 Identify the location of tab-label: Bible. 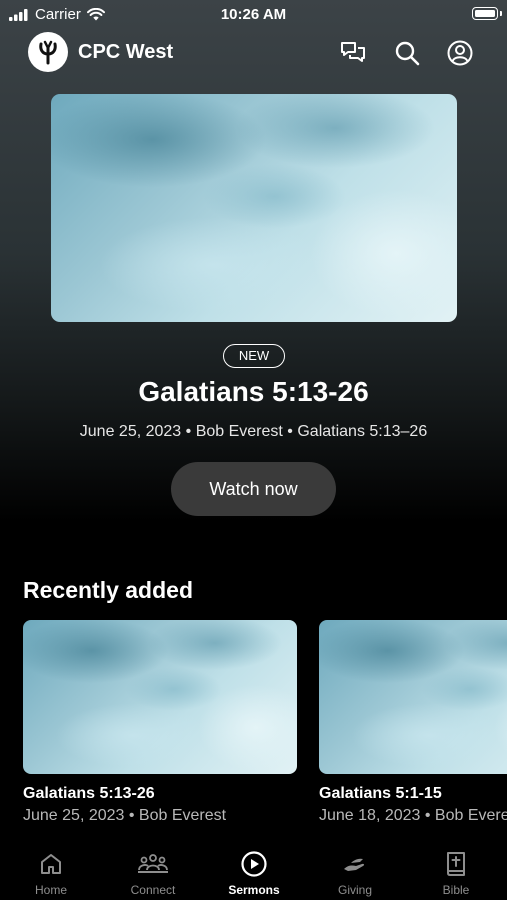
(456, 890).